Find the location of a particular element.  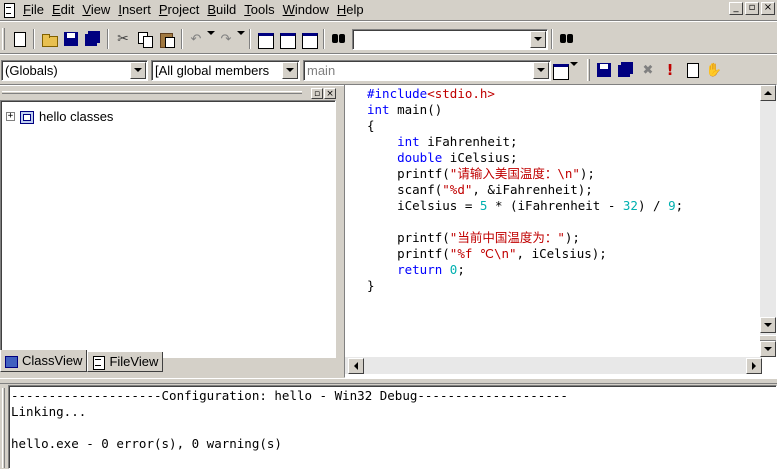

redo-button: ↷ is located at coordinates (226, 39).